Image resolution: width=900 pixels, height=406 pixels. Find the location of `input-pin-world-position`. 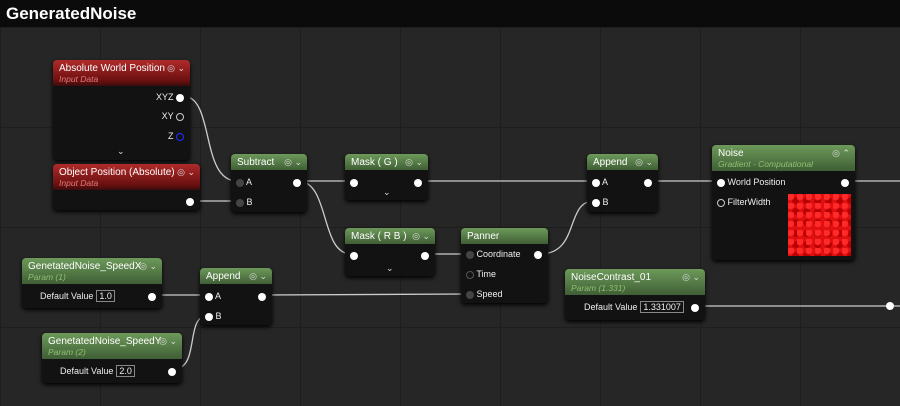

input-pin-world-position is located at coordinates (721, 182).